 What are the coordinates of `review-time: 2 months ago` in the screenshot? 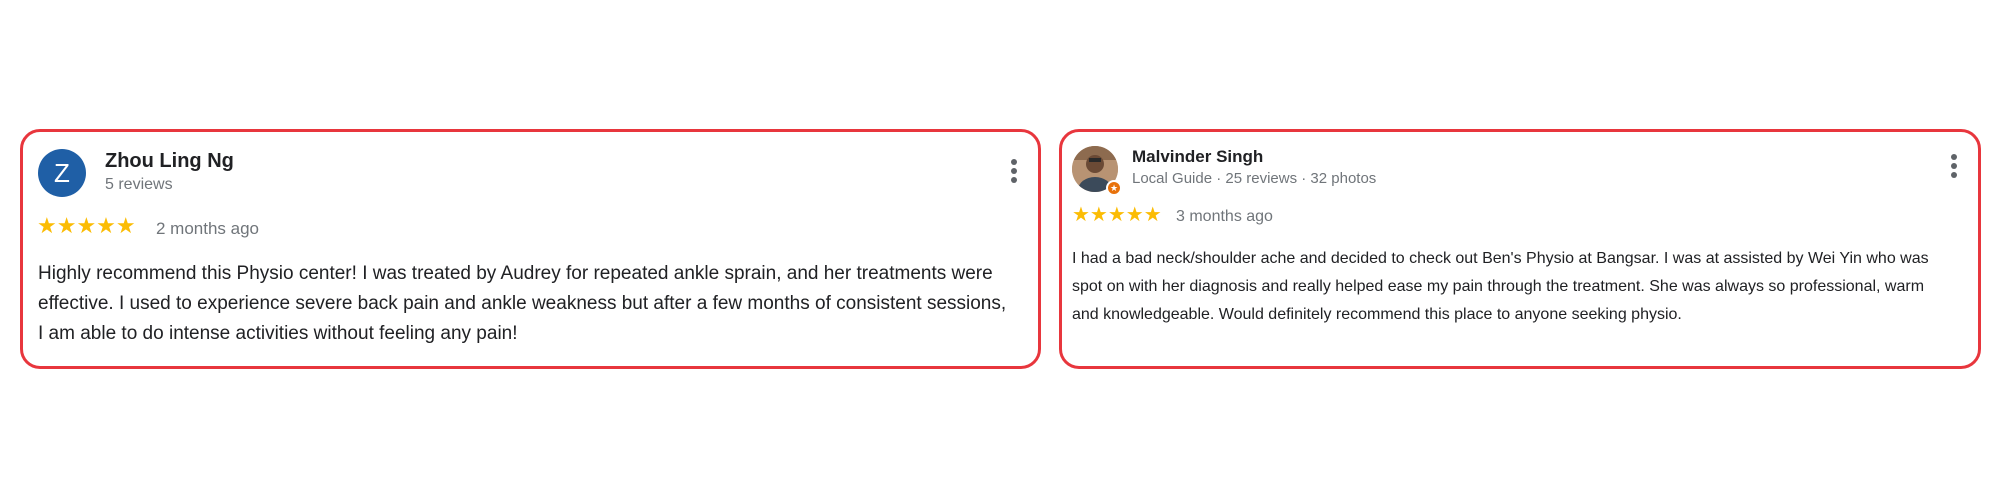 It's located at (208, 228).